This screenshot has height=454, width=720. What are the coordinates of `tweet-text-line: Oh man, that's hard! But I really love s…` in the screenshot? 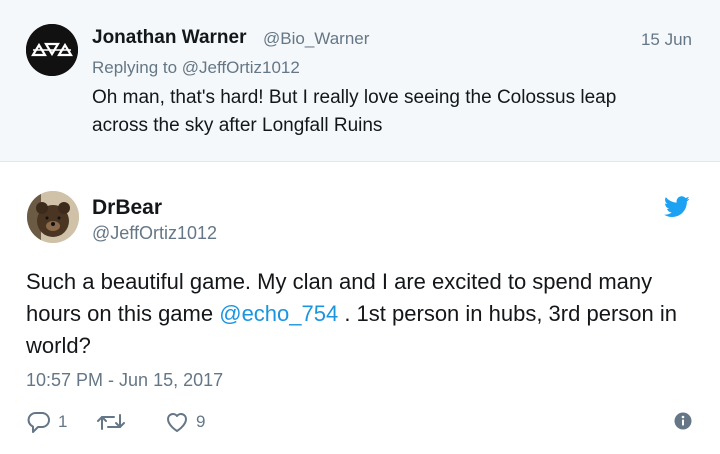 It's located at (354, 97).